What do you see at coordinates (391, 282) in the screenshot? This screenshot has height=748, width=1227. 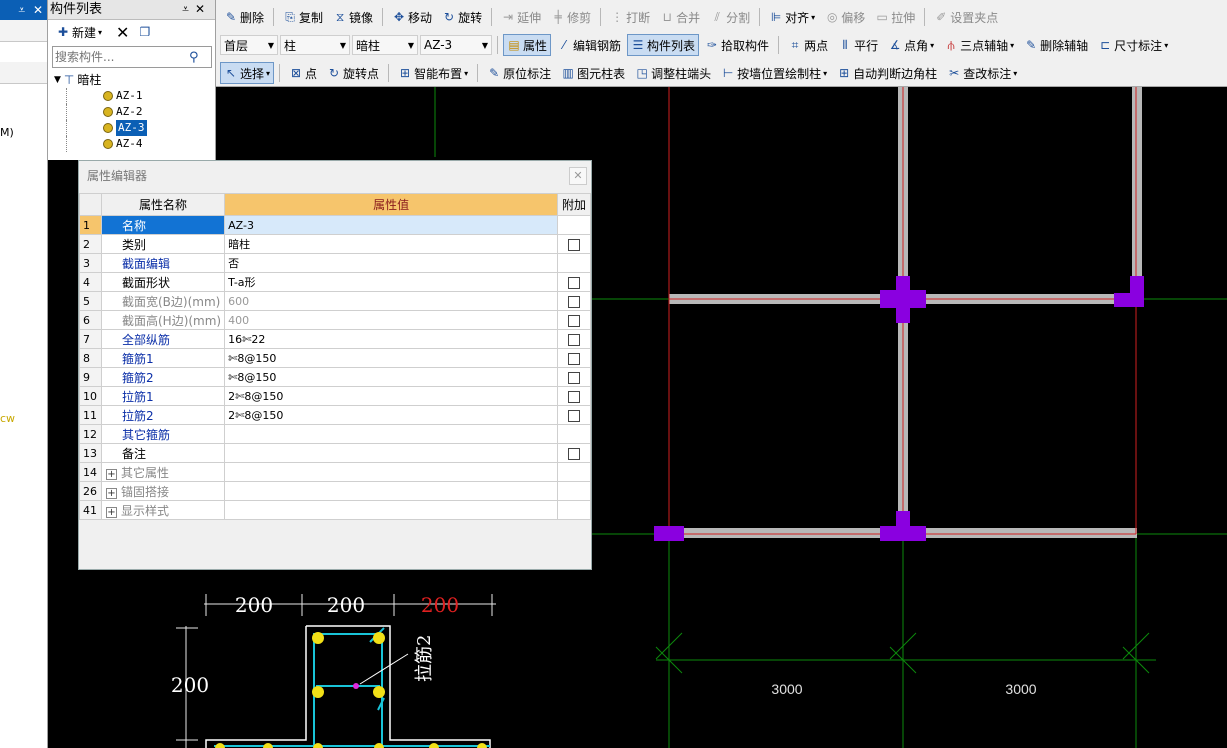 I see `property-value-cell: T-a形` at bounding box center [391, 282].